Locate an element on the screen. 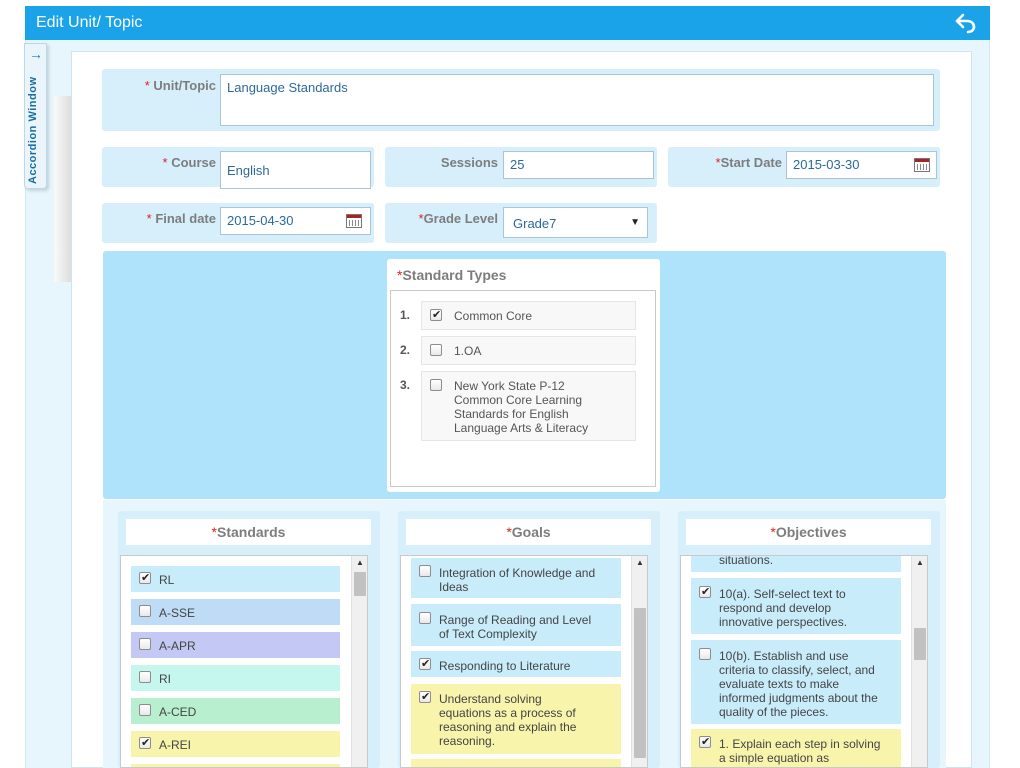 Image resolution: width=1020 pixels, height=768 pixels. list-item: Integration of Knowledge and Ideas is located at coordinates (516, 578).